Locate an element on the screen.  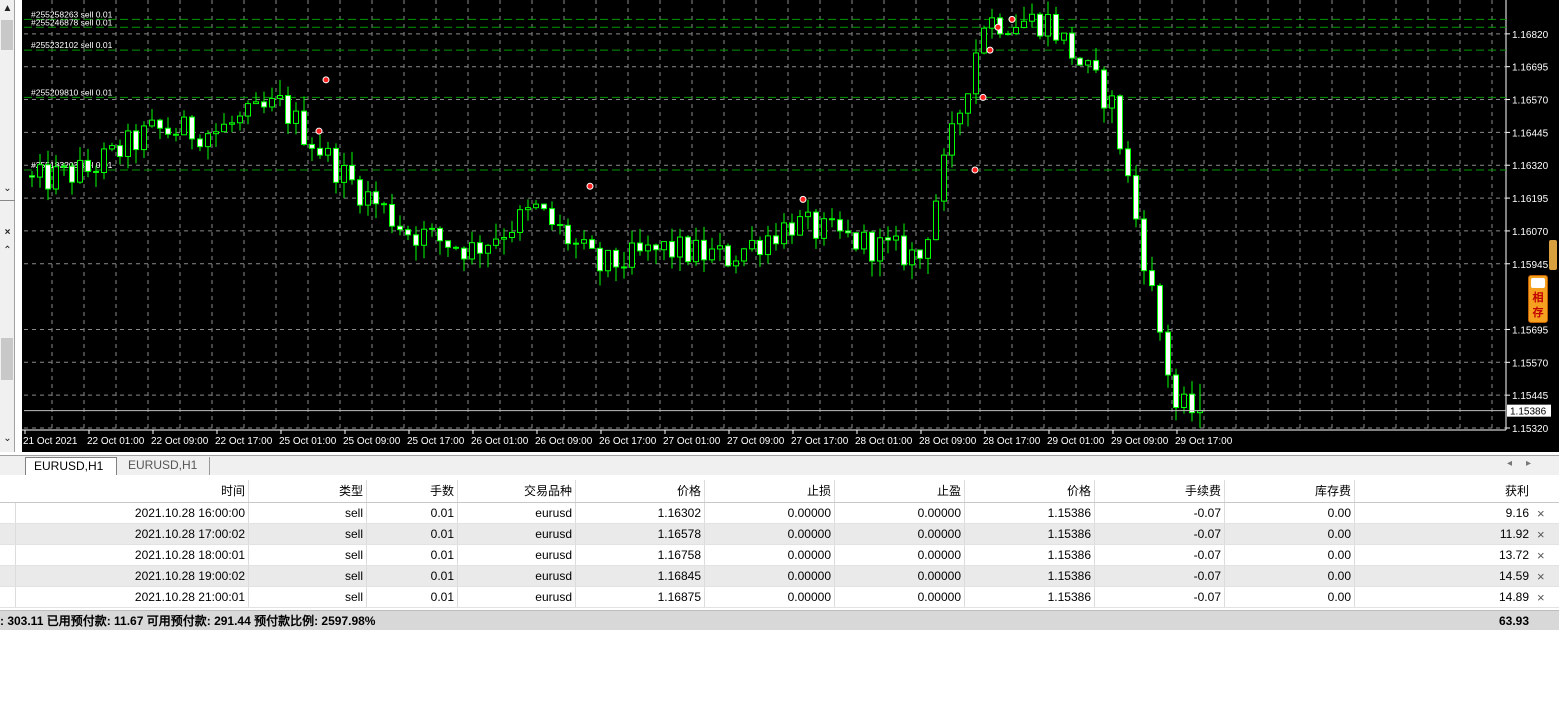
trade-profit: 14.59 is located at coordinates (1513, 576).